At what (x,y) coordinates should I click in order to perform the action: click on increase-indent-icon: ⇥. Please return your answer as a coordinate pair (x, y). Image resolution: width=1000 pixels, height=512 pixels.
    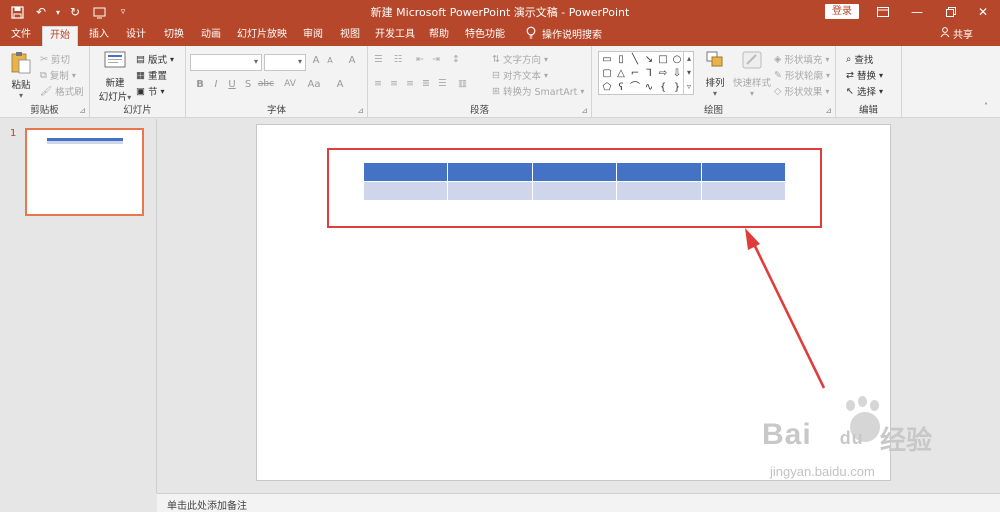
    Looking at the image, I should click on (436, 59).